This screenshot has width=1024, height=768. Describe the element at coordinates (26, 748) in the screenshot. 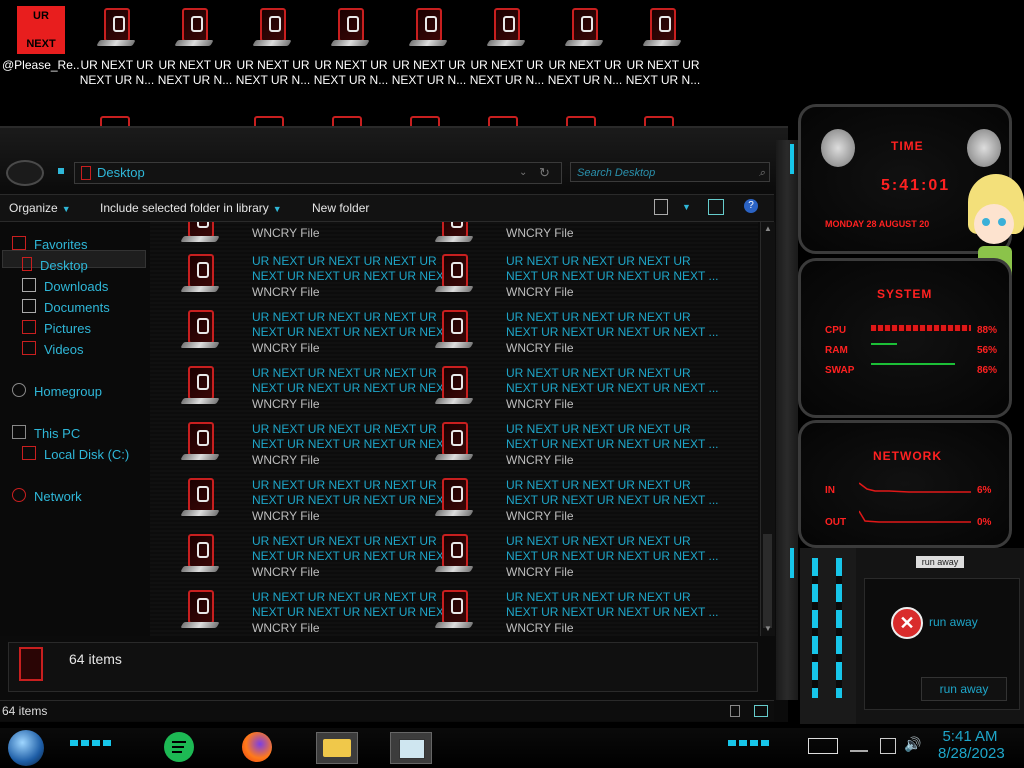

I see `start-button` at that location.